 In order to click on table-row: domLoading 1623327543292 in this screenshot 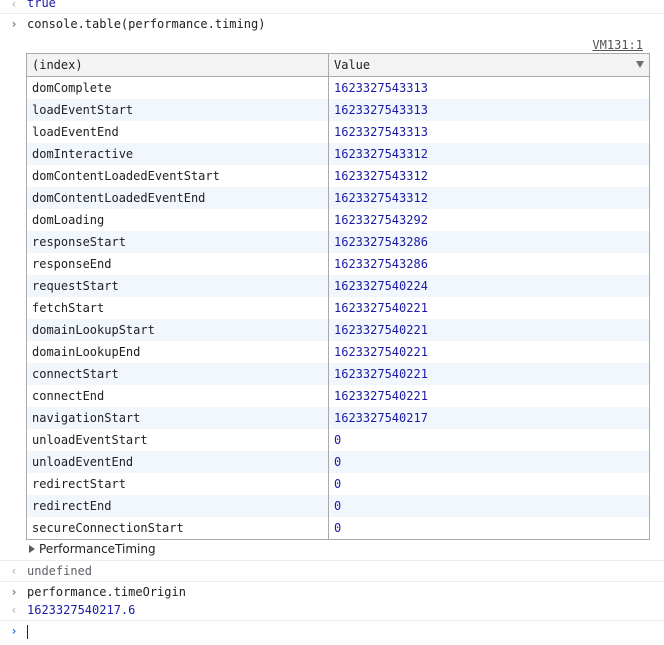, I will do `click(338, 220)`.